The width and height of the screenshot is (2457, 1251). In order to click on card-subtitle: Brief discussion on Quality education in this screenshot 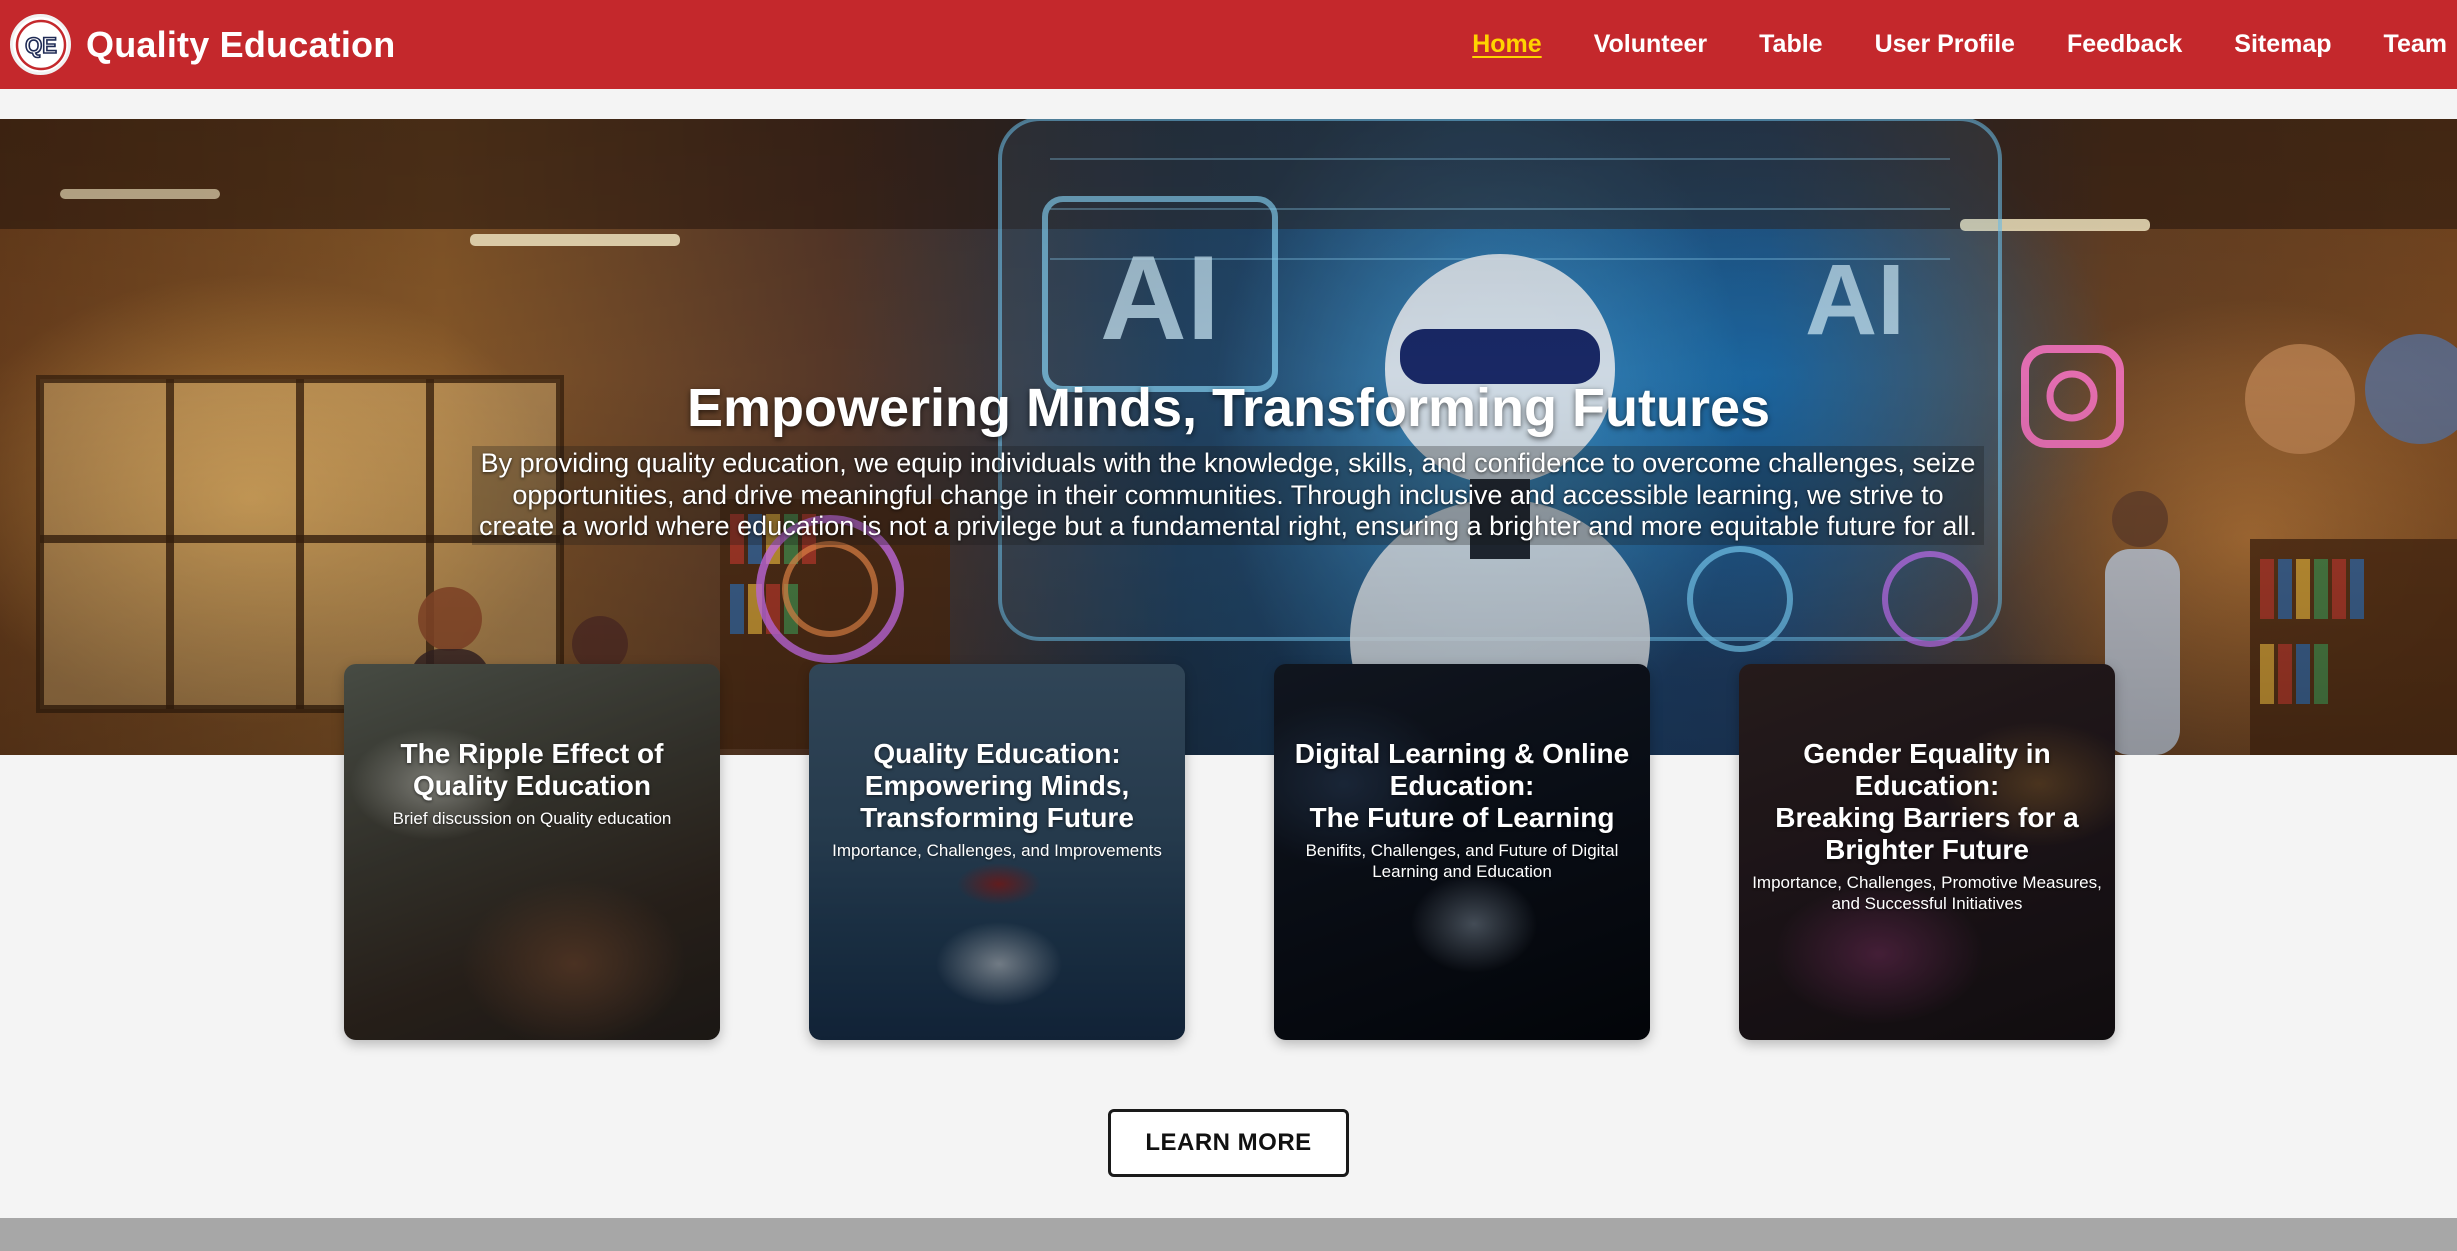, I will do `click(532, 818)`.